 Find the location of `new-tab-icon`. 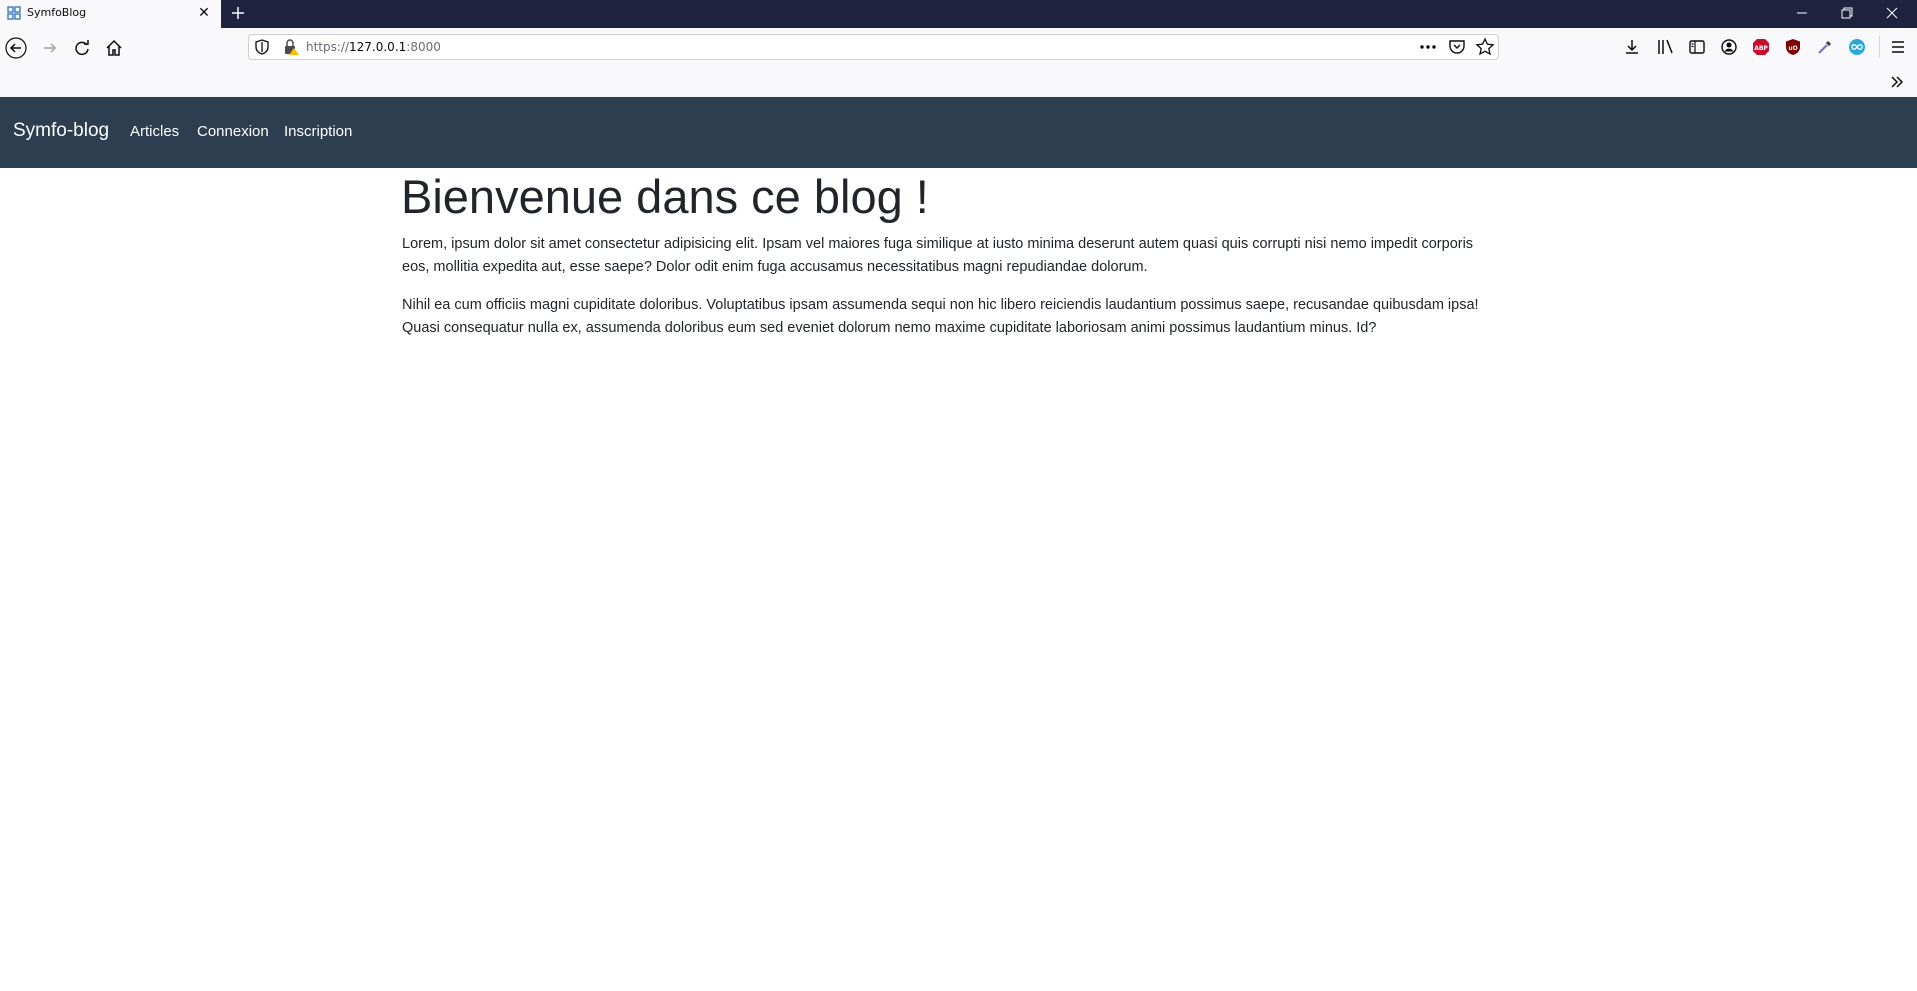

new-tab-icon is located at coordinates (238, 13).